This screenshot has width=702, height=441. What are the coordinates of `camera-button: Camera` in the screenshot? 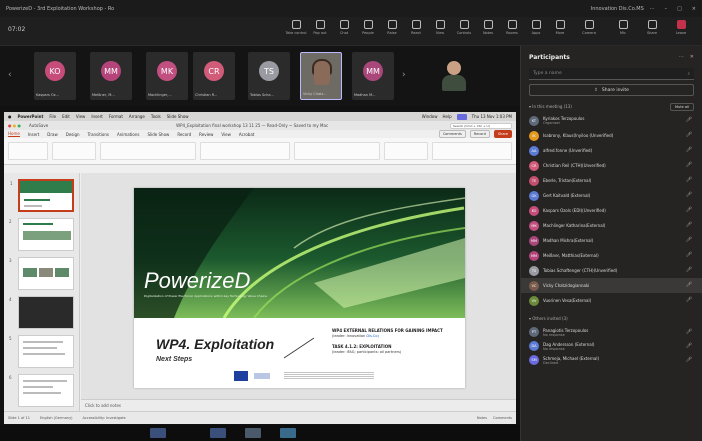 It's located at (589, 27).